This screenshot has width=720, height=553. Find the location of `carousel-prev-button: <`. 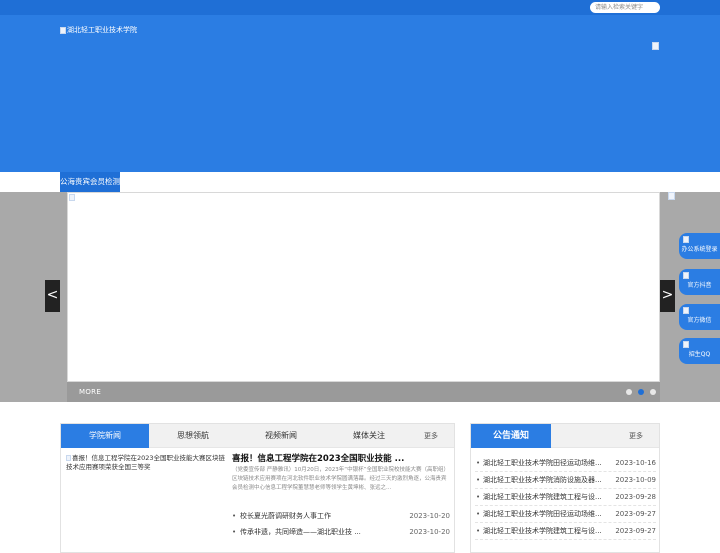

carousel-prev-button: < is located at coordinates (52, 296).